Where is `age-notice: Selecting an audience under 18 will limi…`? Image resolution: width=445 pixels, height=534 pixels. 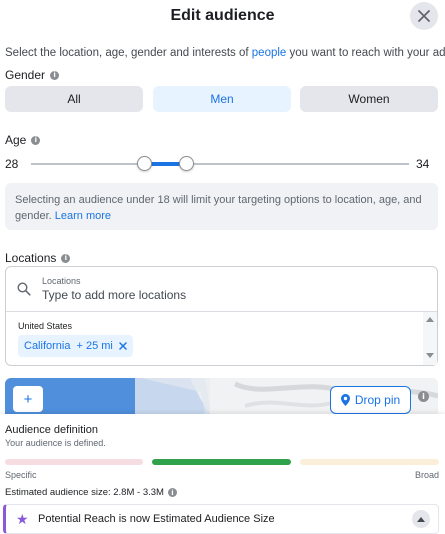
age-notice: Selecting an audience under 18 will limi… is located at coordinates (221, 206).